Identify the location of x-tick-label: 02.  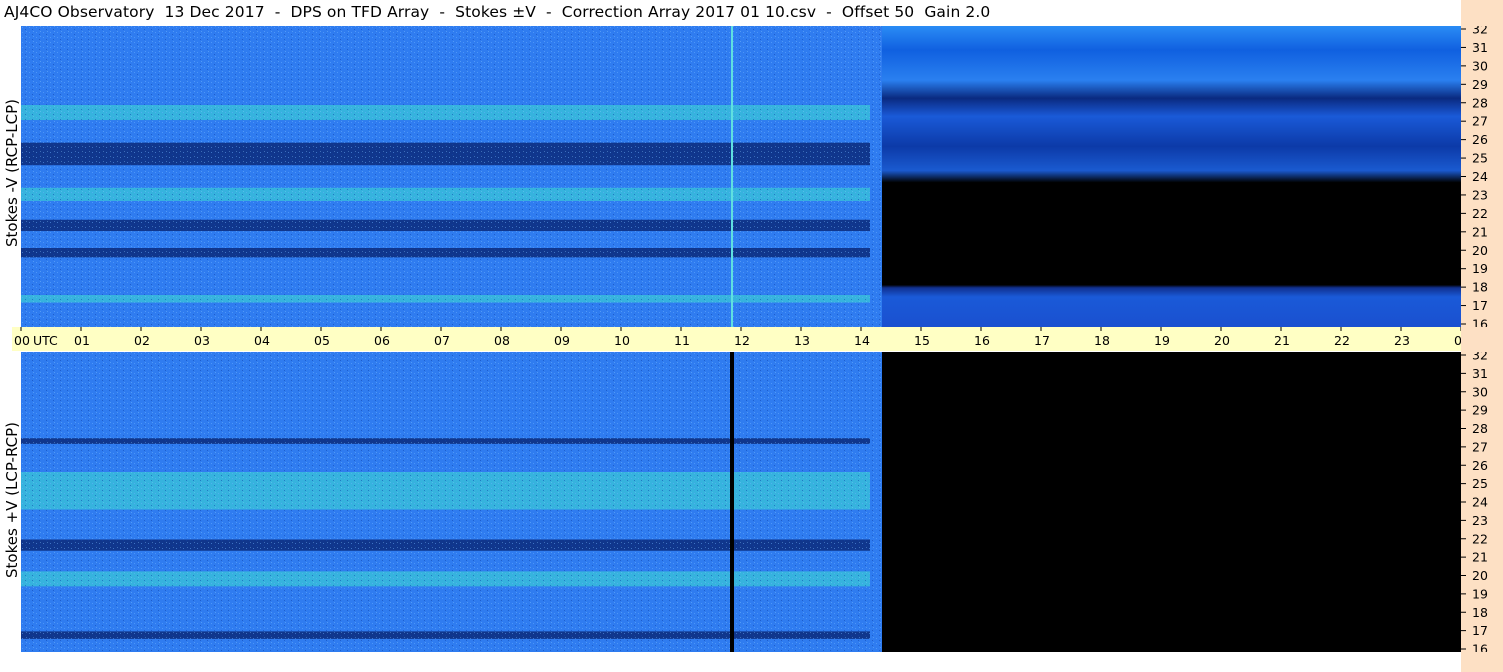
(142, 340).